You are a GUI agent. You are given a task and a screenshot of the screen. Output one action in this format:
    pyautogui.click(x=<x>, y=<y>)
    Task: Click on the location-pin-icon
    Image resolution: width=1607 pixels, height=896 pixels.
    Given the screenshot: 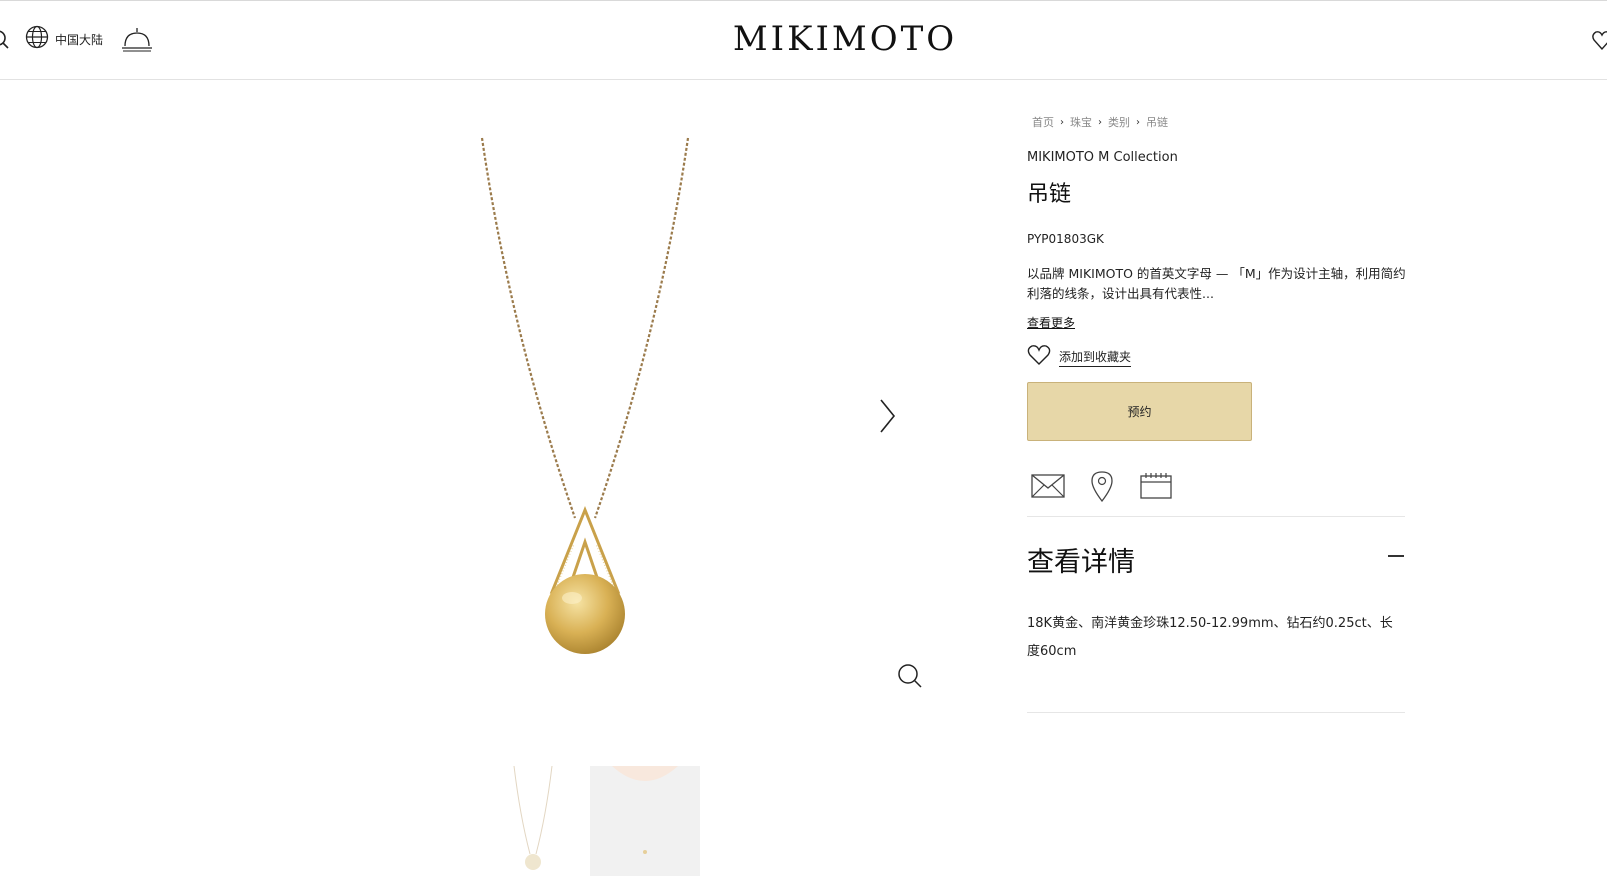 What is the action you would take?
    pyautogui.click(x=1102, y=486)
    